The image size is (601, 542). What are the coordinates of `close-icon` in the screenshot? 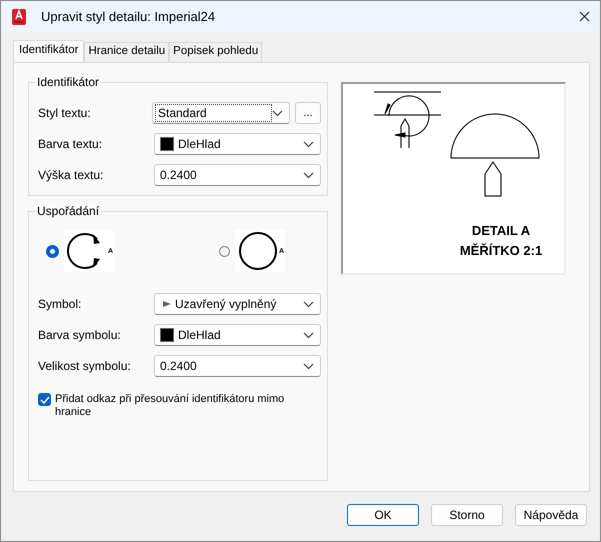 It's located at (584, 16).